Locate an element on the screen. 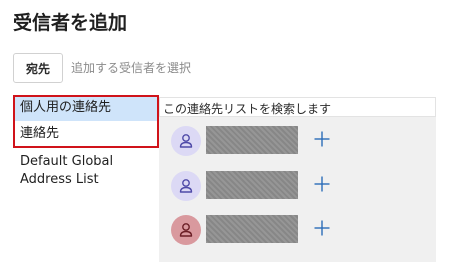 The width and height of the screenshot is (450, 262). address-book-personal-contacts: 個人用の連絡先 is located at coordinates (86, 108).